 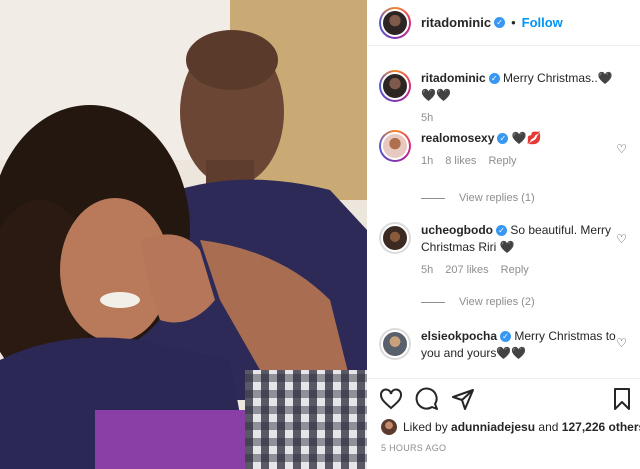 What do you see at coordinates (622, 399) in the screenshot?
I see `bookmark-icon` at bounding box center [622, 399].